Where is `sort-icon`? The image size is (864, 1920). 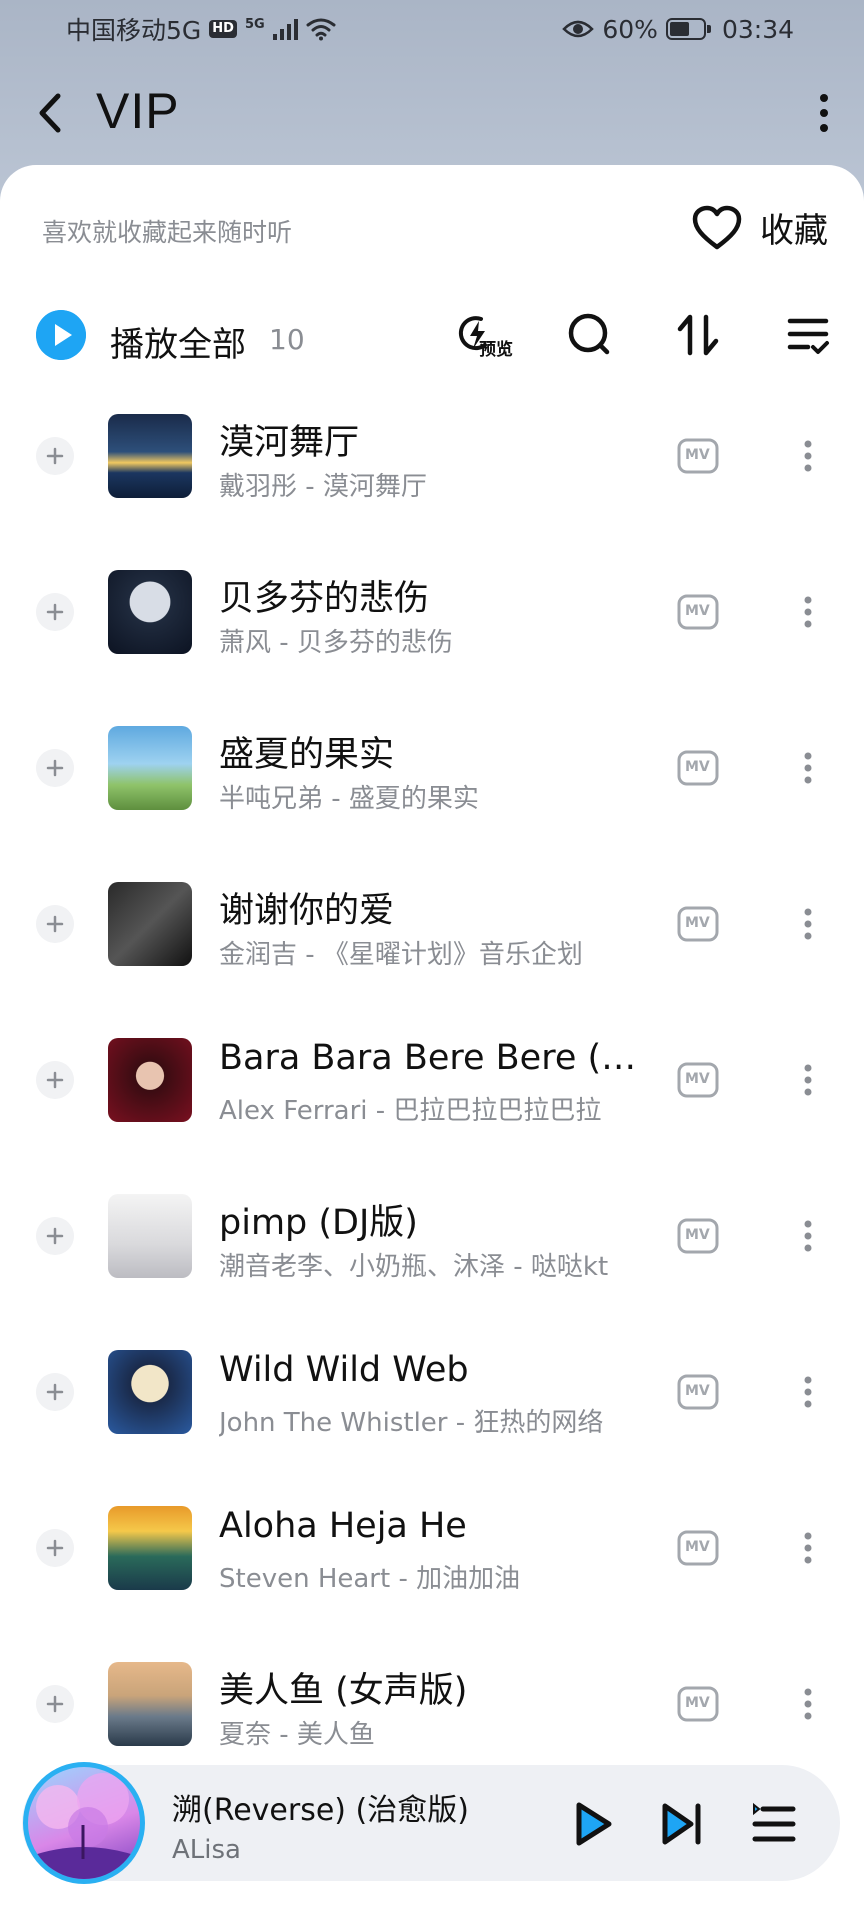 sort-icon is located at coordinates (698, 335).